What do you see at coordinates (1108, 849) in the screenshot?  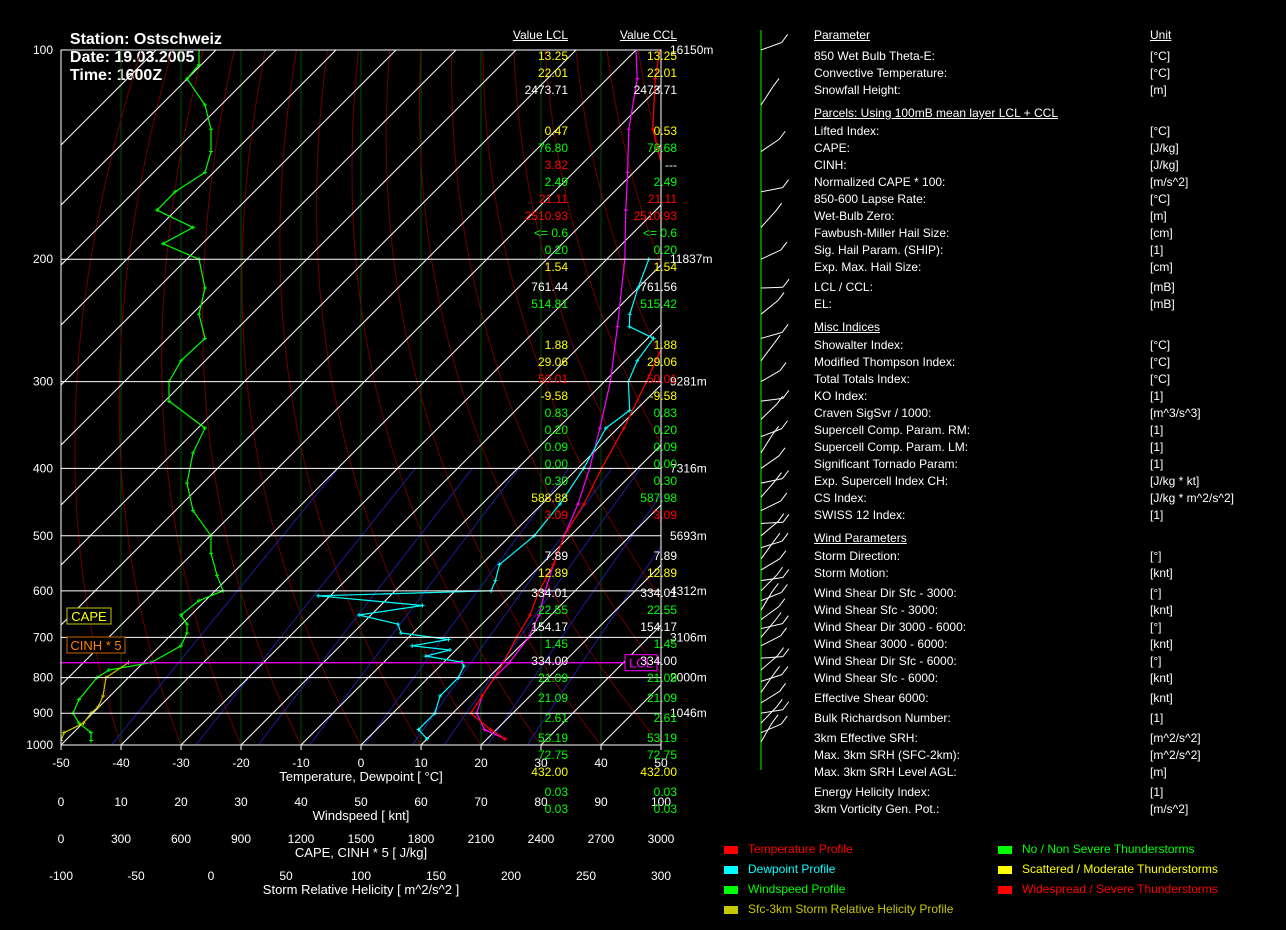 I see `legend-label: No / Non Severe Thunderstorms` at bounding box center [1108, 849].